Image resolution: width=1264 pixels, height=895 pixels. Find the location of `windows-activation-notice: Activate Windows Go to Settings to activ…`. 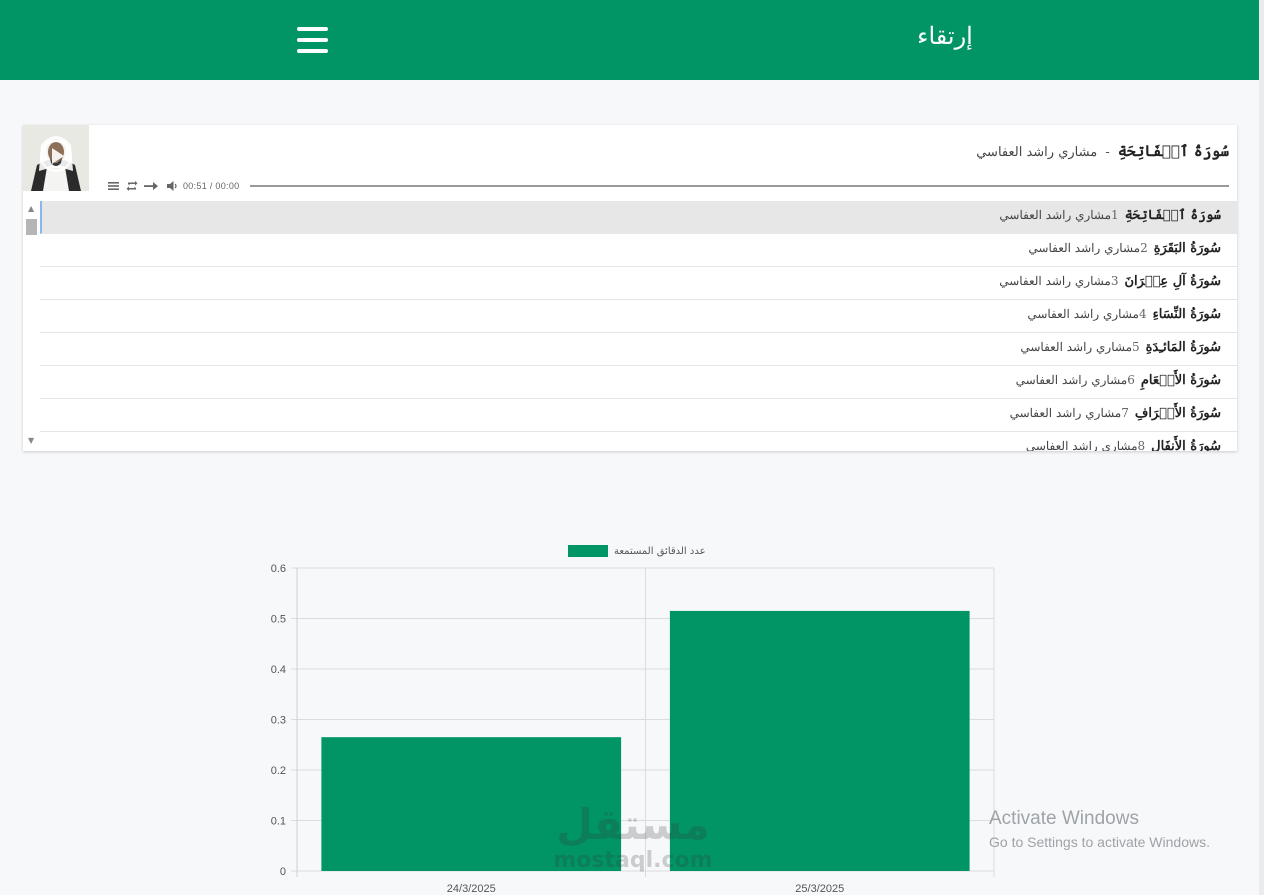

windows-activation-notice: Activate Windows Go to Settings to activ… is located at coordinates (1099, 829).